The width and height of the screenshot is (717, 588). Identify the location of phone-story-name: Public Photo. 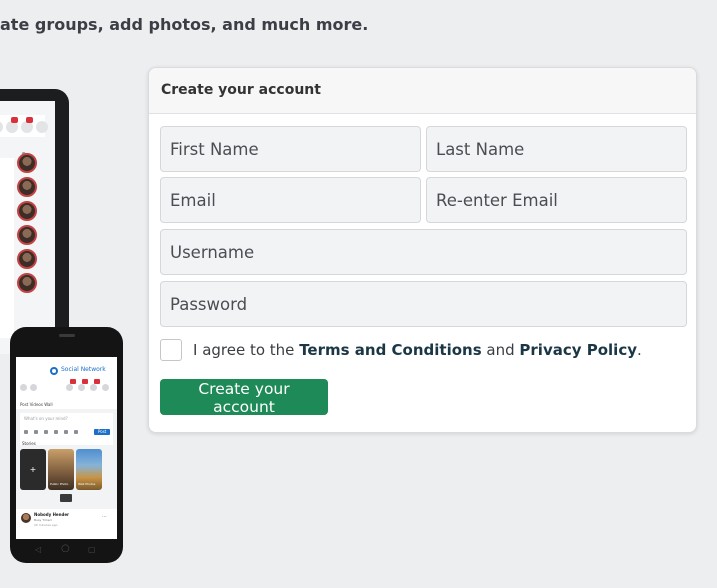
(59, 484).